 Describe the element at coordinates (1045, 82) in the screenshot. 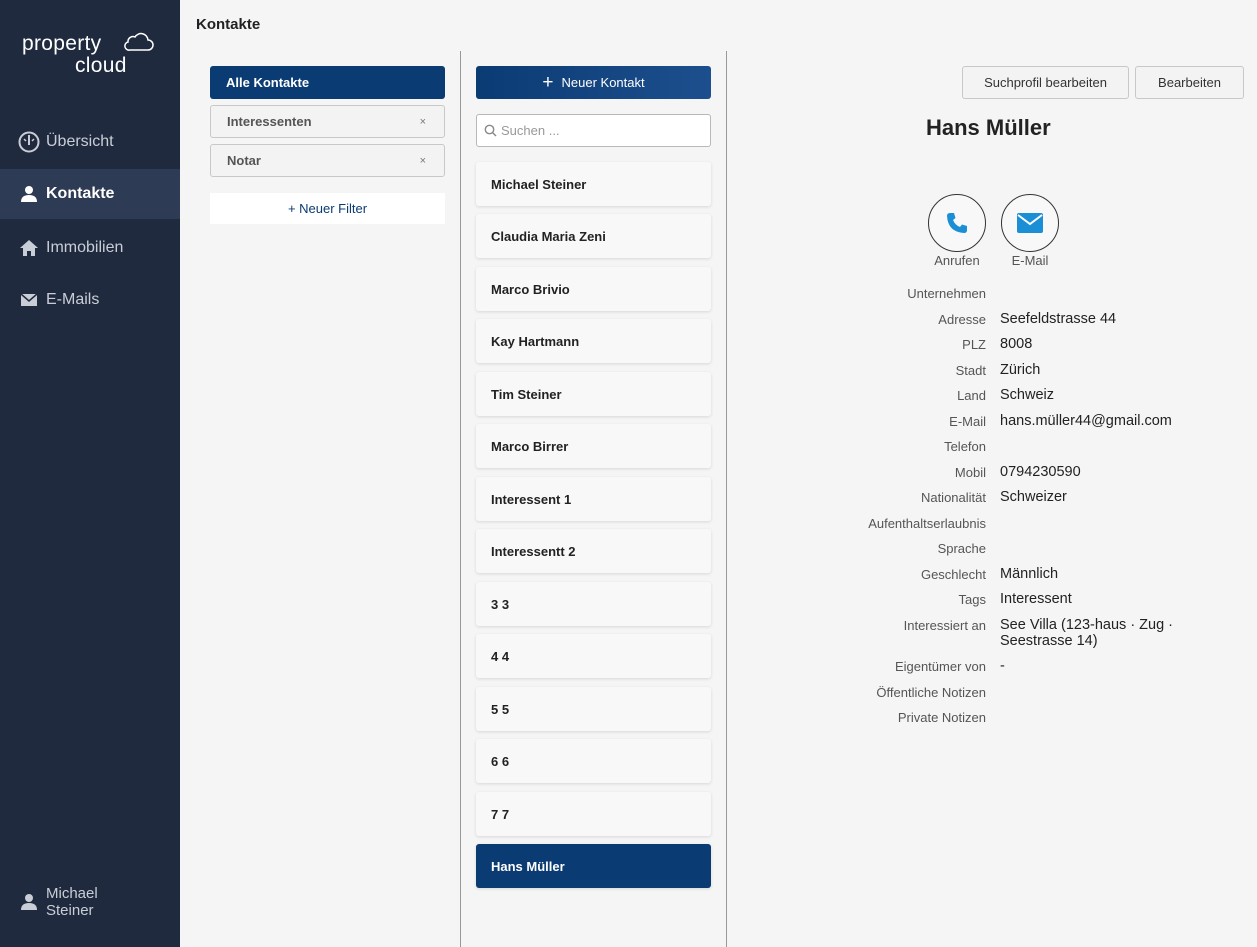

I see `edit-search-profile-button: Suchprofil bearbeiten` at that location.